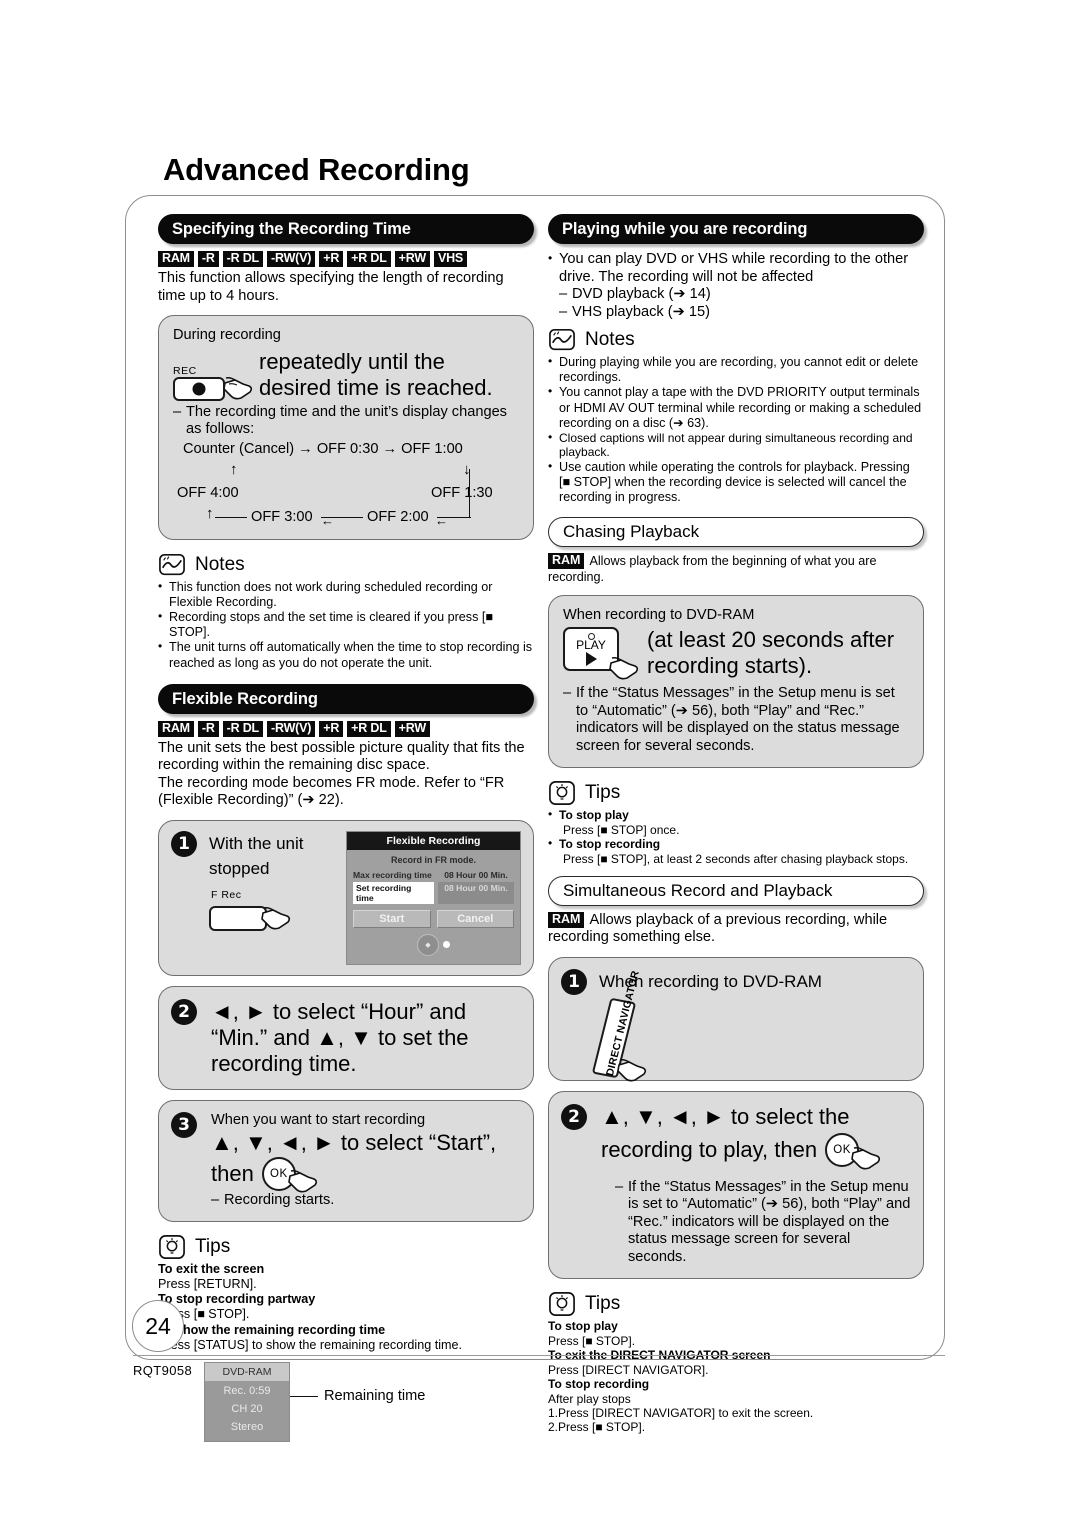 The image size is (1080, 1528). I want to click on osd-line-rec: Rec. 0:59, so click(247, 1390).